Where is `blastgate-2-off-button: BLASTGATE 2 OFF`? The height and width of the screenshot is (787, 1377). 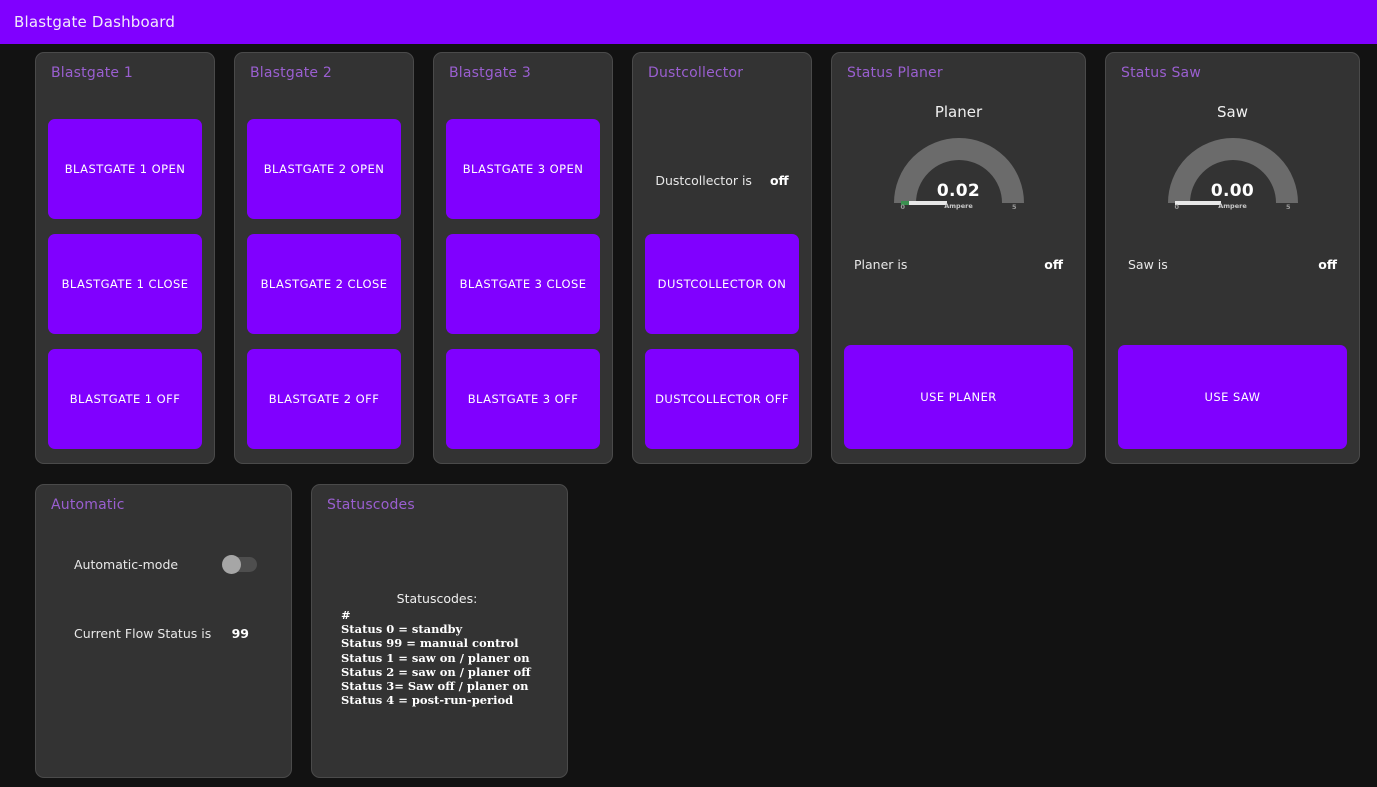
blastgate-2-off-button: BLASTGATE 2 OFF is located at coordinates (324, 399).